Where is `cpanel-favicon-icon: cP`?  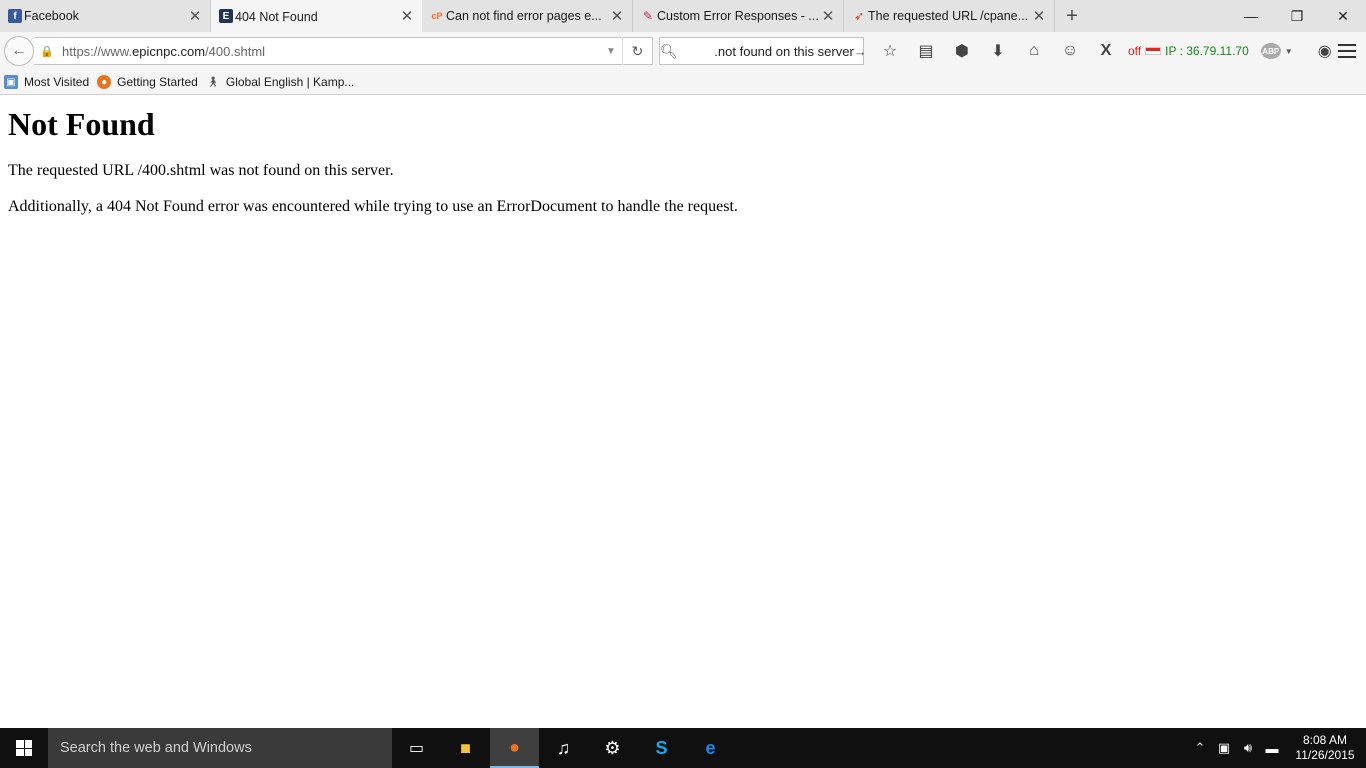
cpanel-favicon-icon: cP is located at coordinates (437, 16).